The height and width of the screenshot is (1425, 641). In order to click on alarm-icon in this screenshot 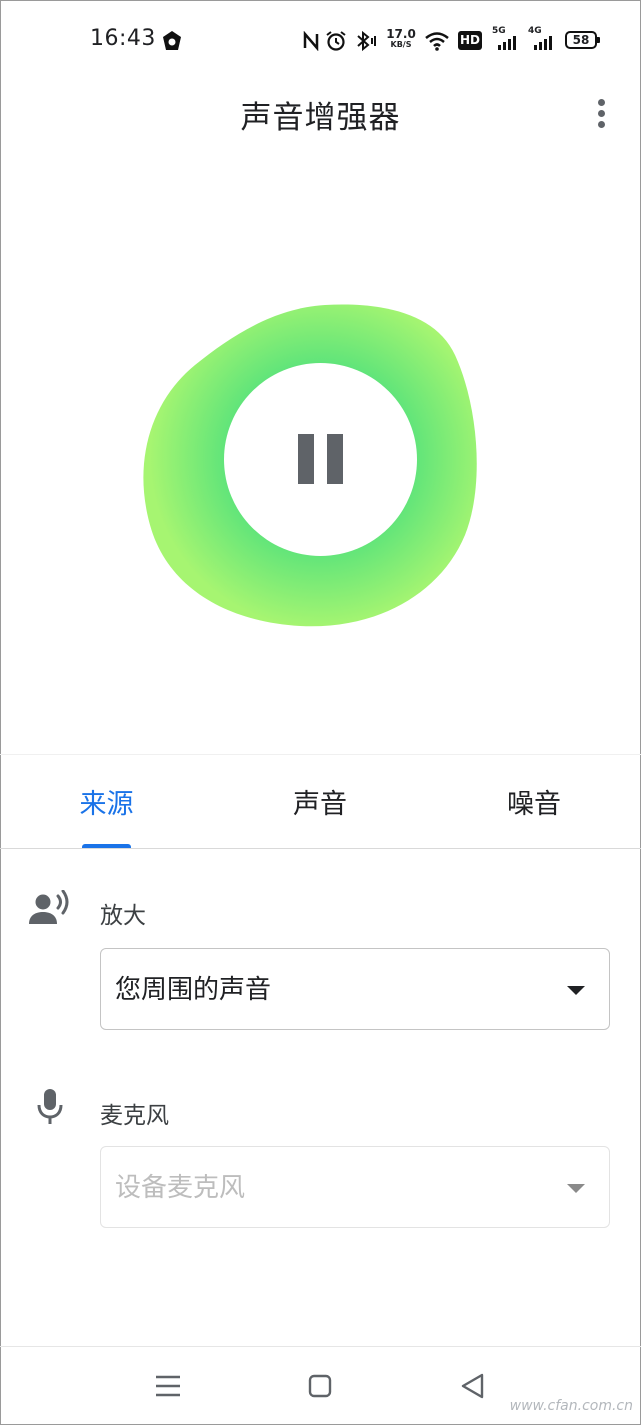, I will do `click(336, 43)`.